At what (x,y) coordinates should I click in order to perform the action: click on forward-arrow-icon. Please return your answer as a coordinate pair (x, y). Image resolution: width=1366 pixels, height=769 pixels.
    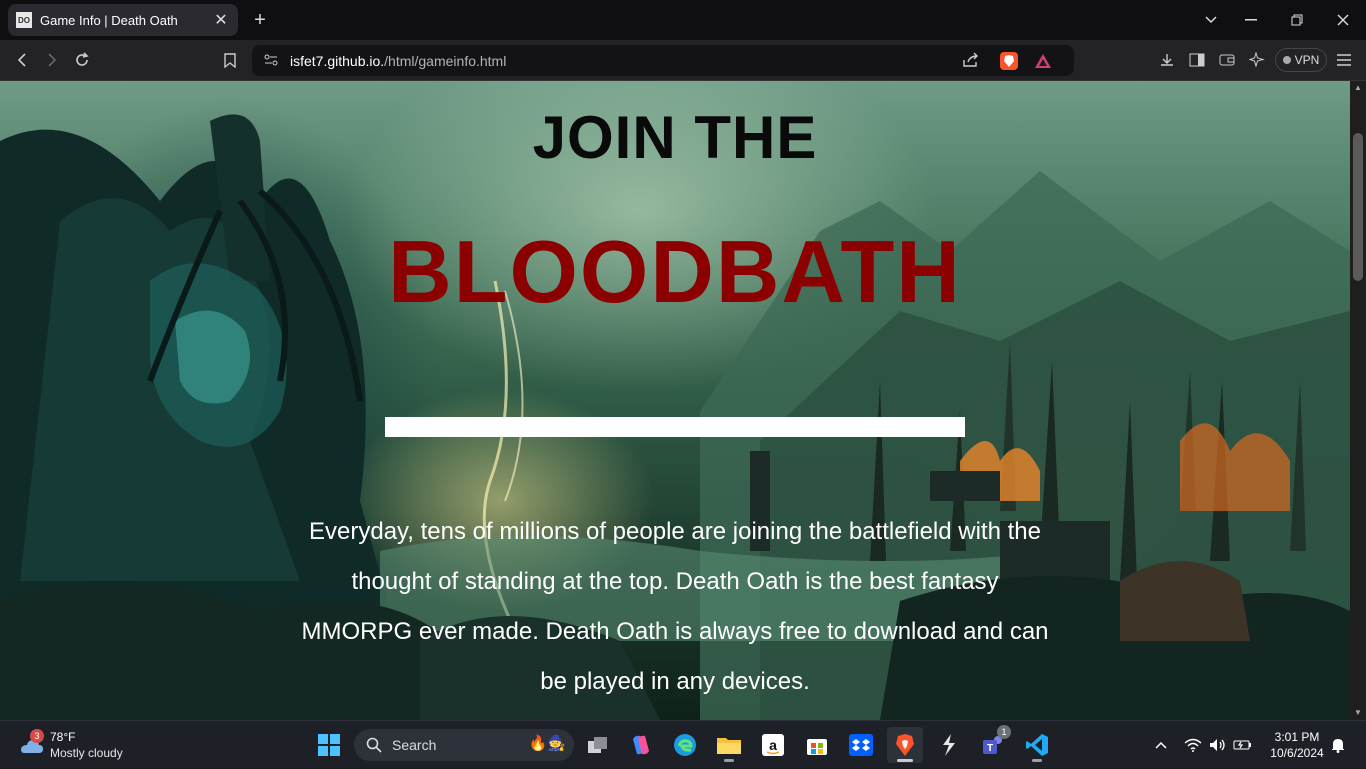
    Looking at the image, I should click on (52, 60).